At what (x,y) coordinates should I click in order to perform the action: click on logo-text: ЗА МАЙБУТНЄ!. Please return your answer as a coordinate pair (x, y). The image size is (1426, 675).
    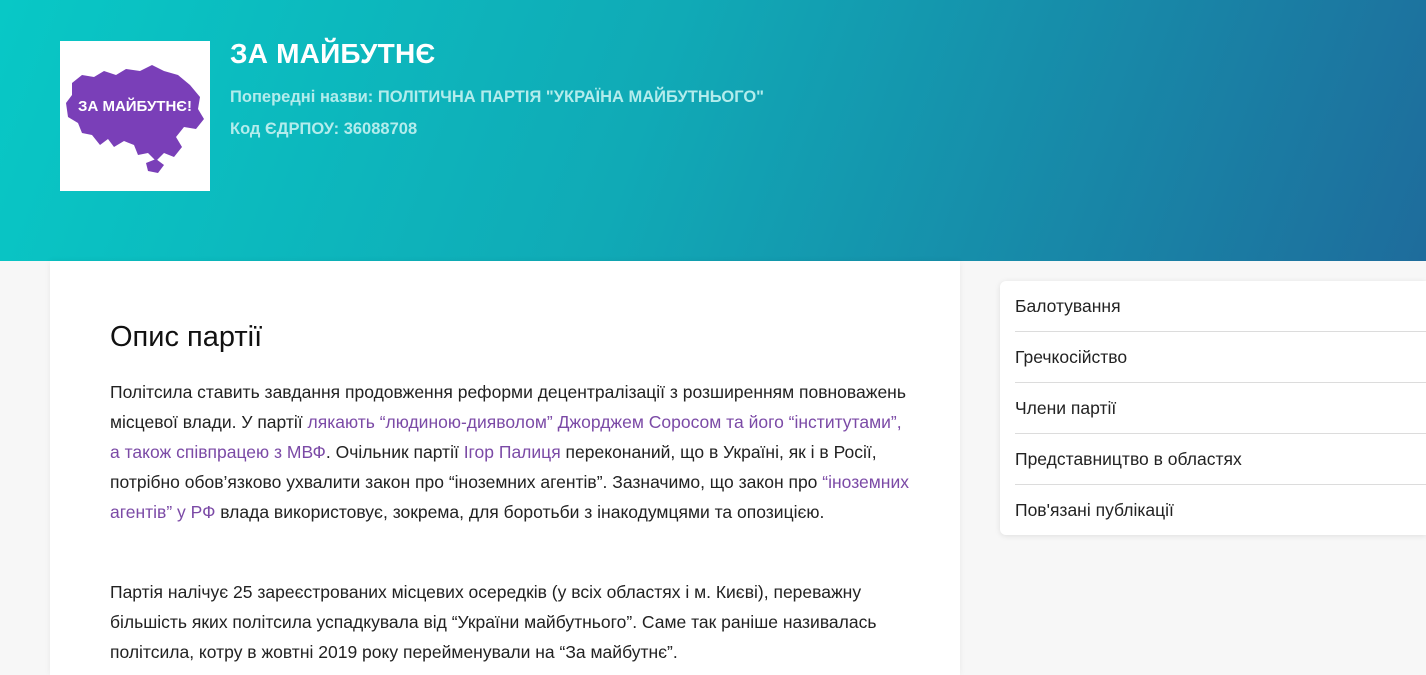
    Looking at the image, I should click on (135, 106).